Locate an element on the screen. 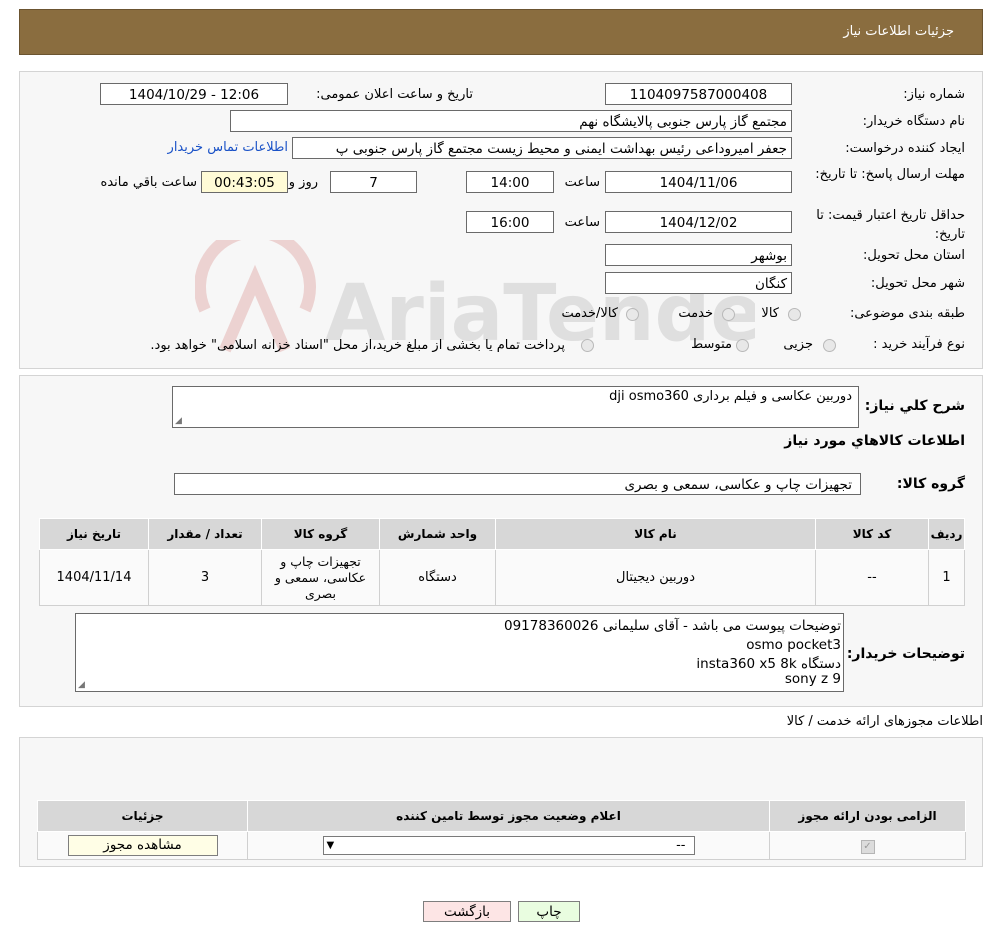  announce-field: 1404/10/29 - 12:06 is located at coordinates (194, 94).